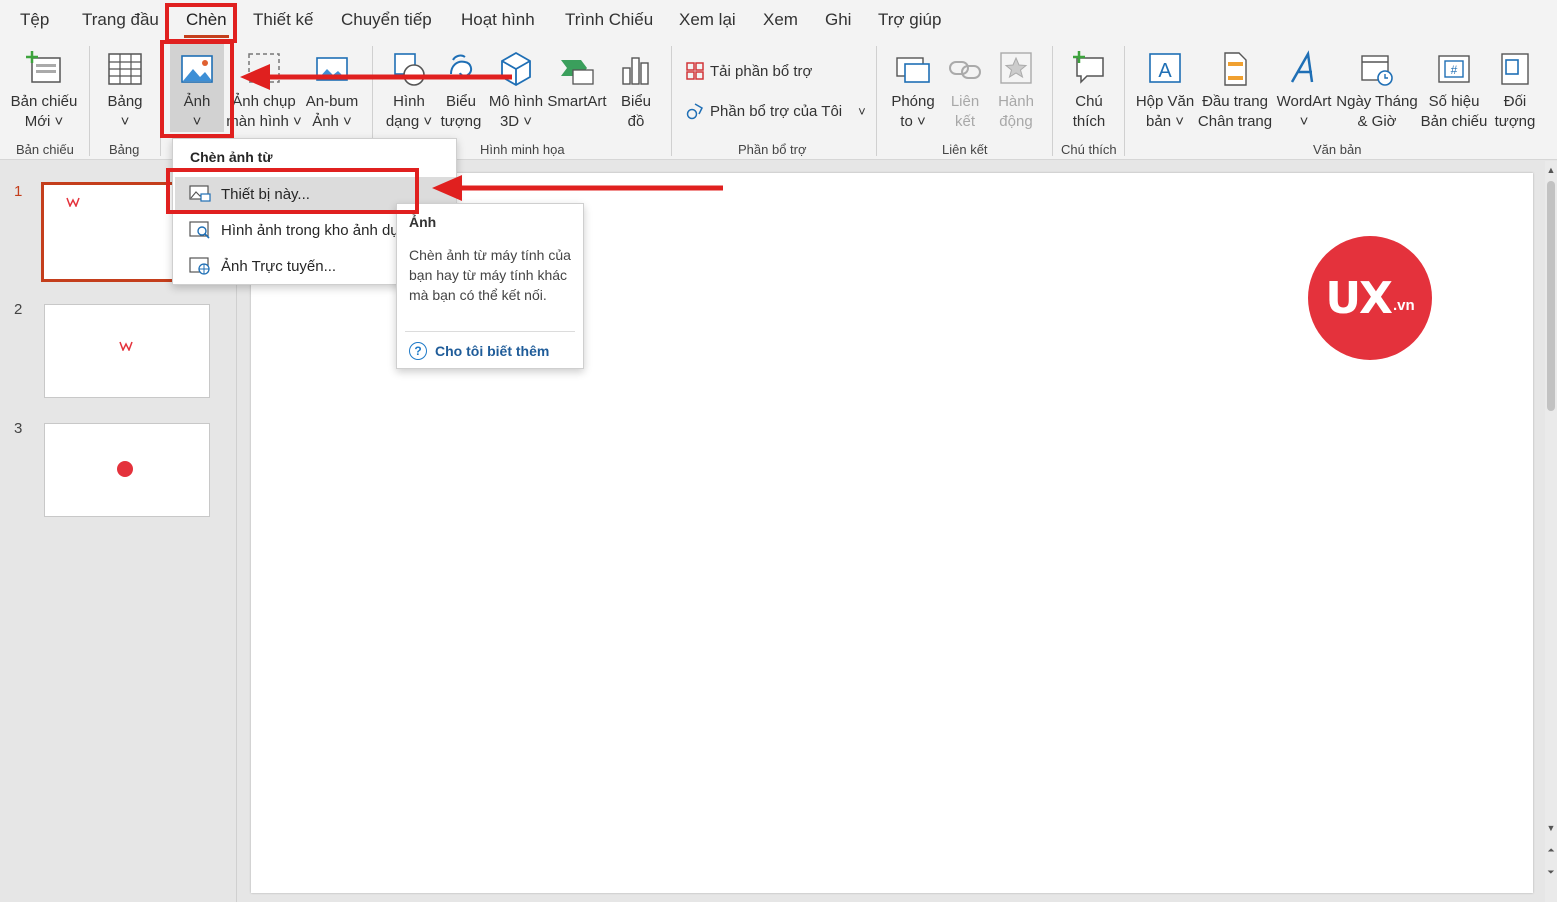 Image resolution: width=1557 pixels, height=902 pixels. Describe the element at coordinates (707, 20) in the screenshot. I see `tab-review: Xem lại` at that location.